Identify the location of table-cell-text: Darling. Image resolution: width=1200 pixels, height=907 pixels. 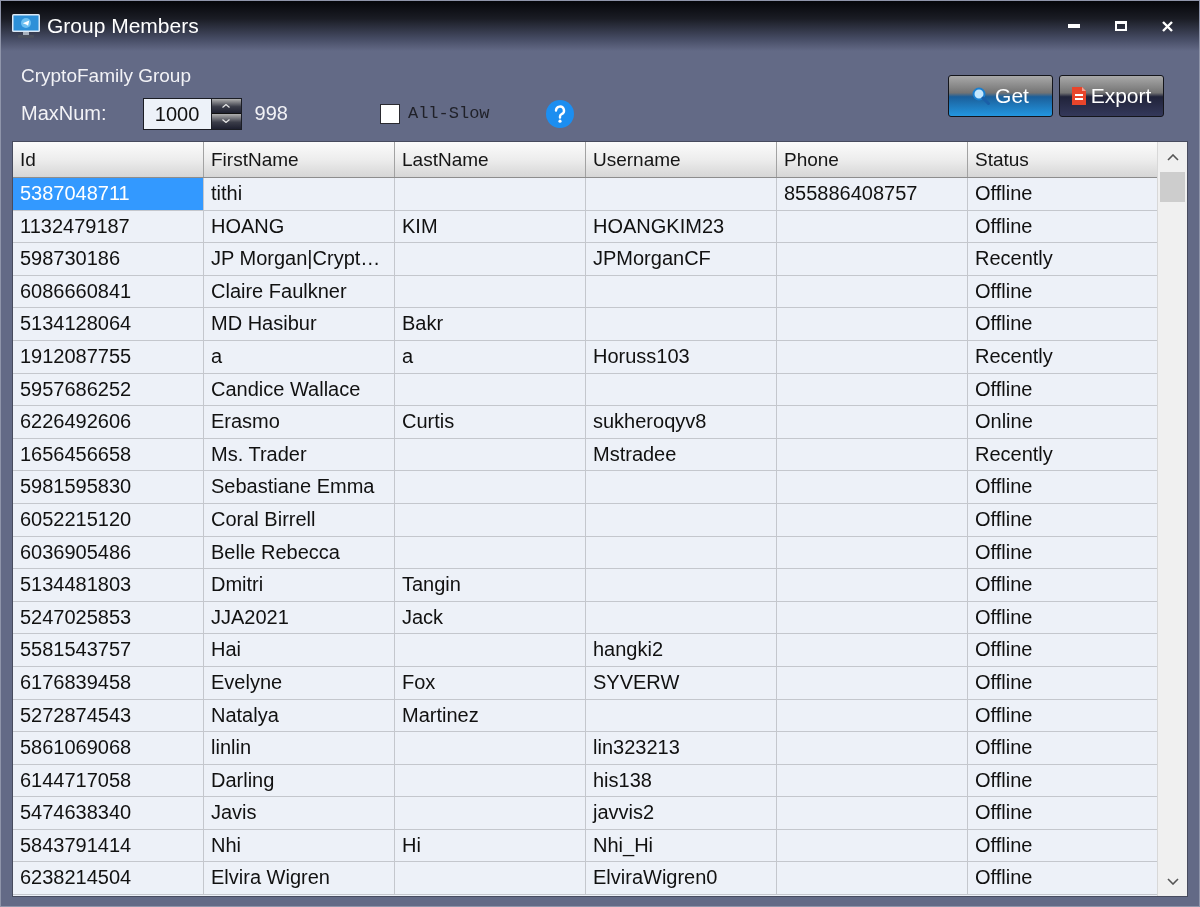
(243, 780).